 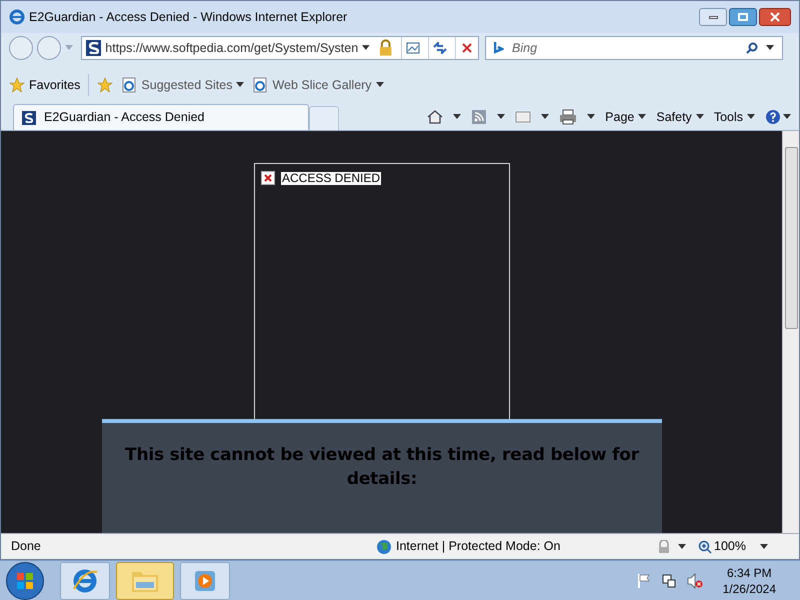 What do you see at coordinates (413, 48) in the screenshot?
I see `chart-icon` at bounding box center [413, 48].